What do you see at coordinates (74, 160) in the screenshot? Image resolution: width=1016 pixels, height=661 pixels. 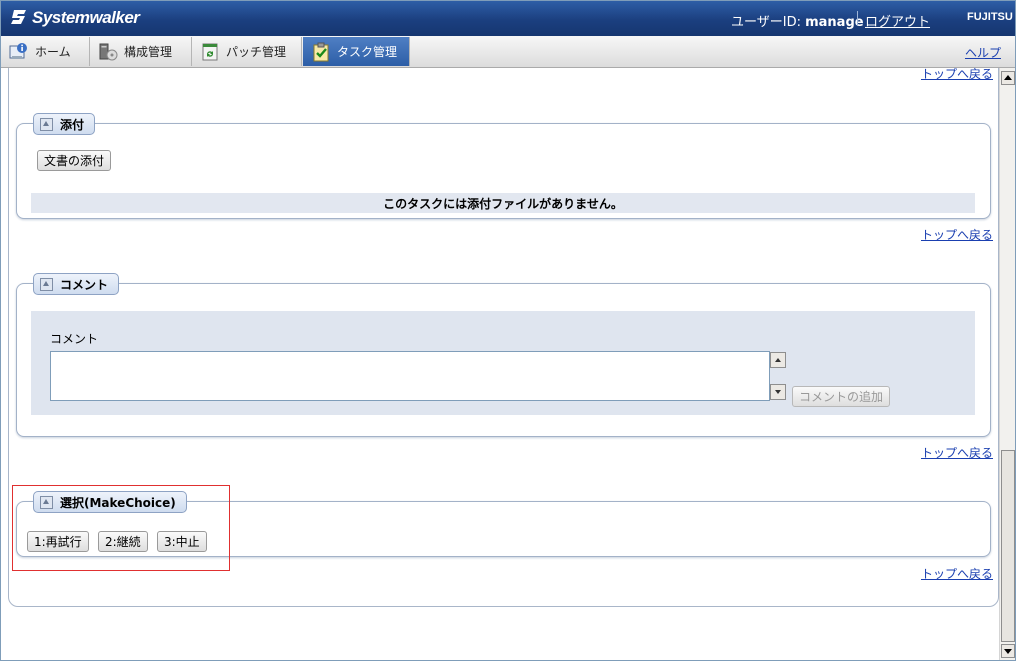 I see `attach-document-button: 文書の添付` at bounding box center [74, 160].